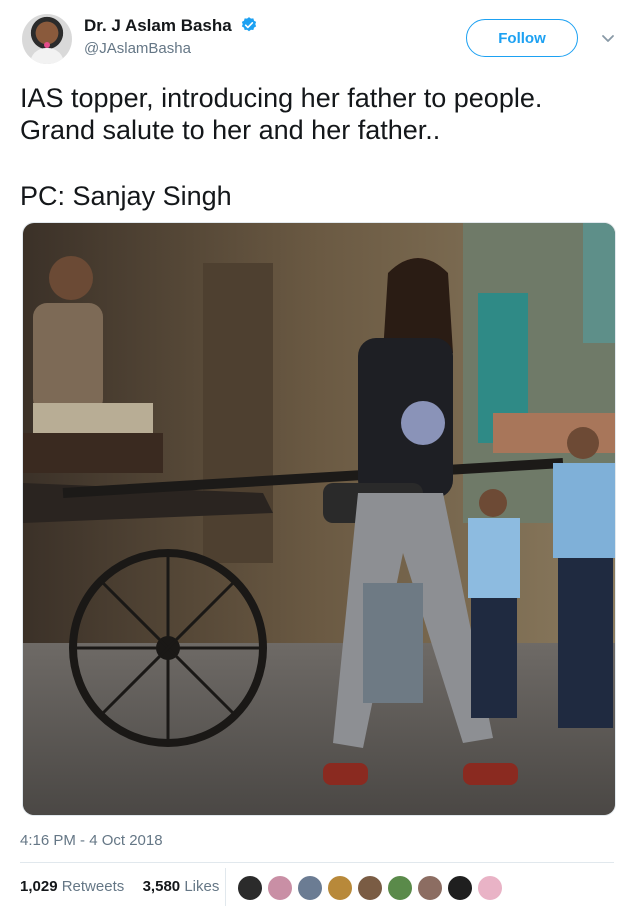  What do you see at coordinates (202, 886) in the screenshot?
I see `likes-label: Likes` at bounding box center [202, 886].